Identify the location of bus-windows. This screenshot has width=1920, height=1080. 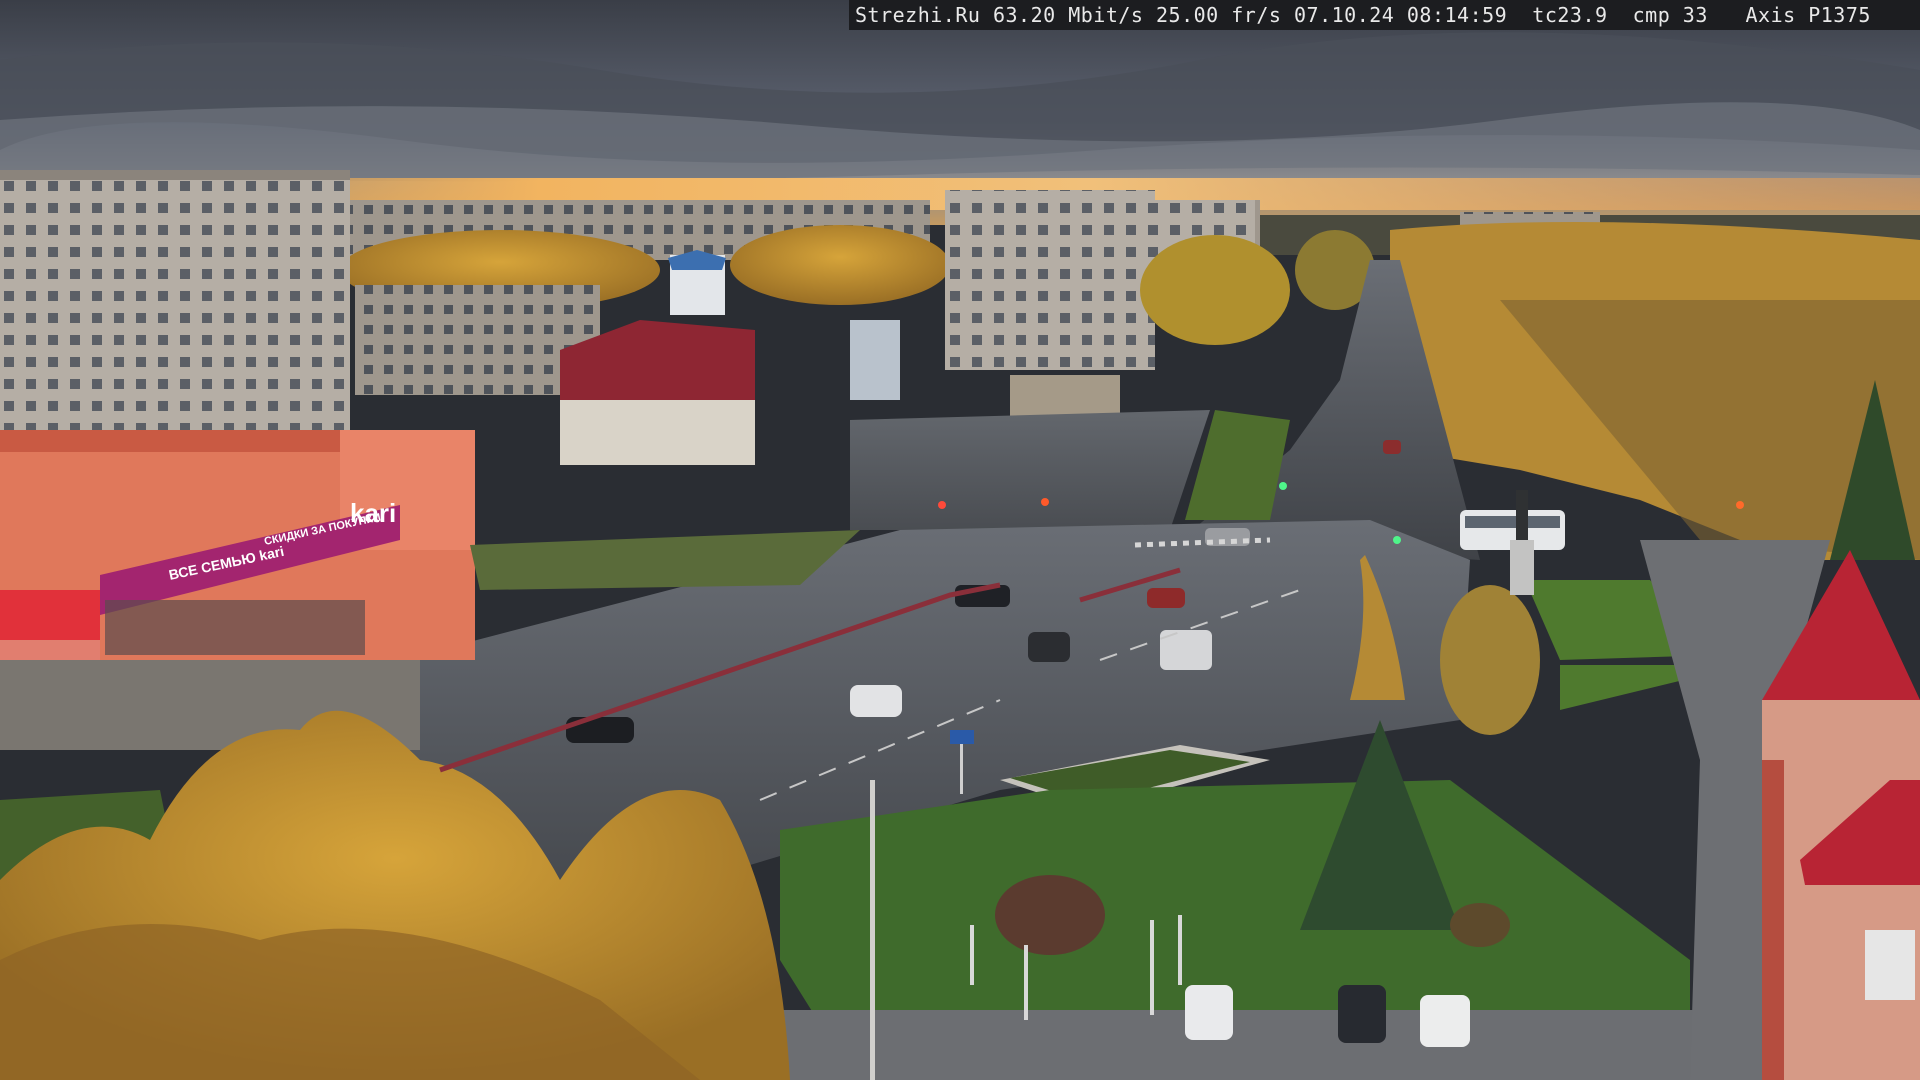
(1512, 522).